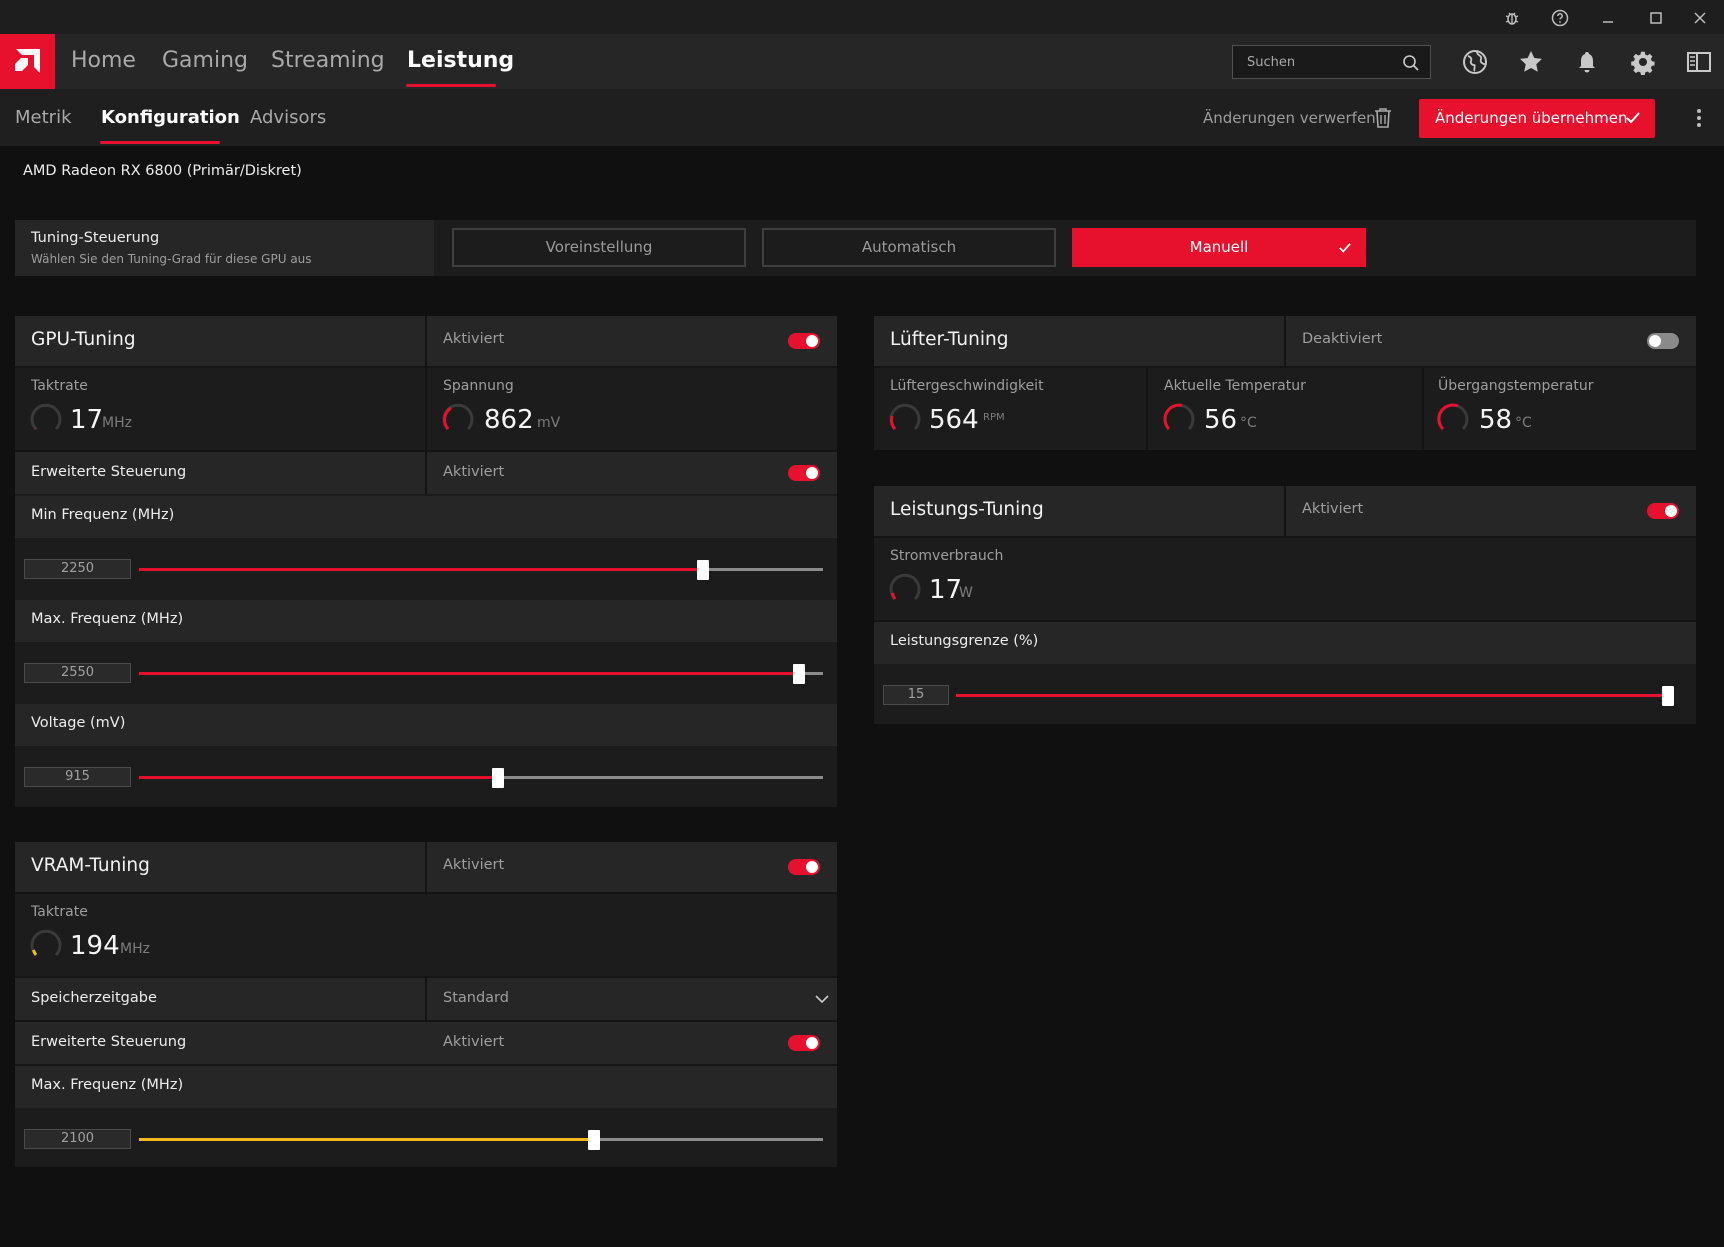 The height and width of the screenshot is (1247, 1724). I want to click on tuning-option-preset: Voreinstellung, so click(599, 247).